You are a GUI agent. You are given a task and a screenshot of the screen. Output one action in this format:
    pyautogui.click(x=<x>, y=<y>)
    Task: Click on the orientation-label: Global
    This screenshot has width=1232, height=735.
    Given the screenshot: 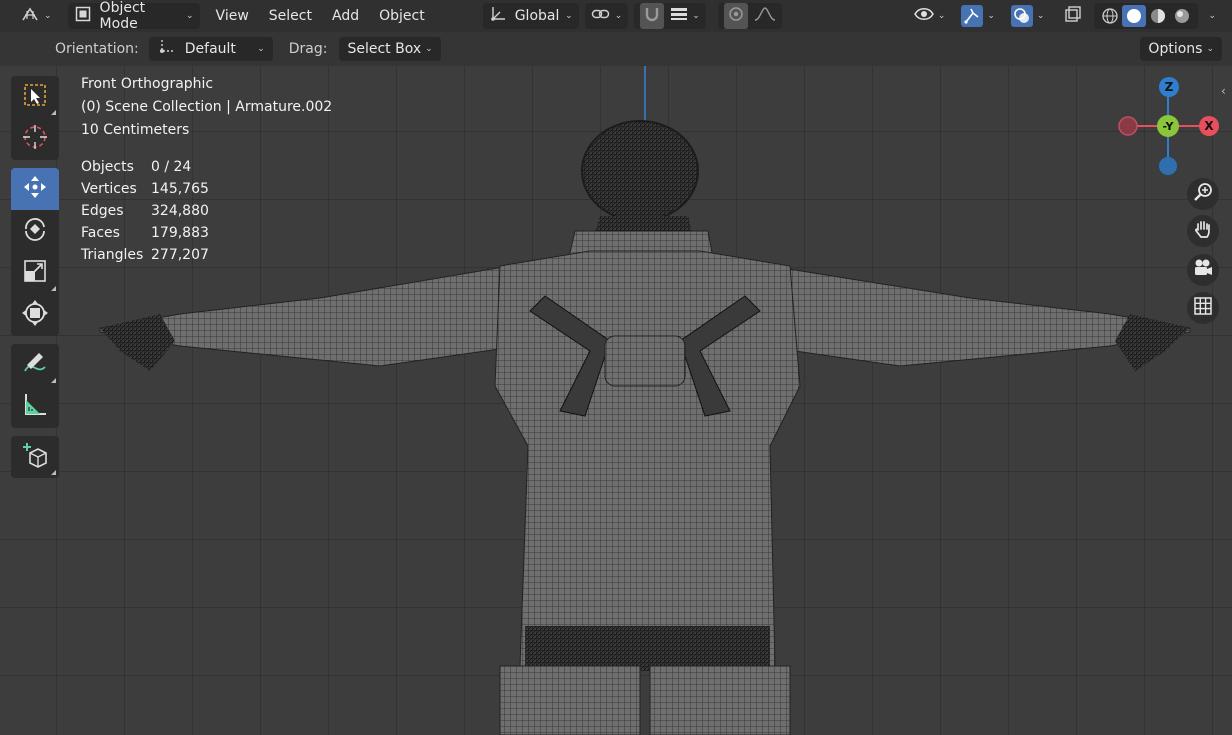 What is the action you would take?
    pyautogui.click(x=537, y=16)
    